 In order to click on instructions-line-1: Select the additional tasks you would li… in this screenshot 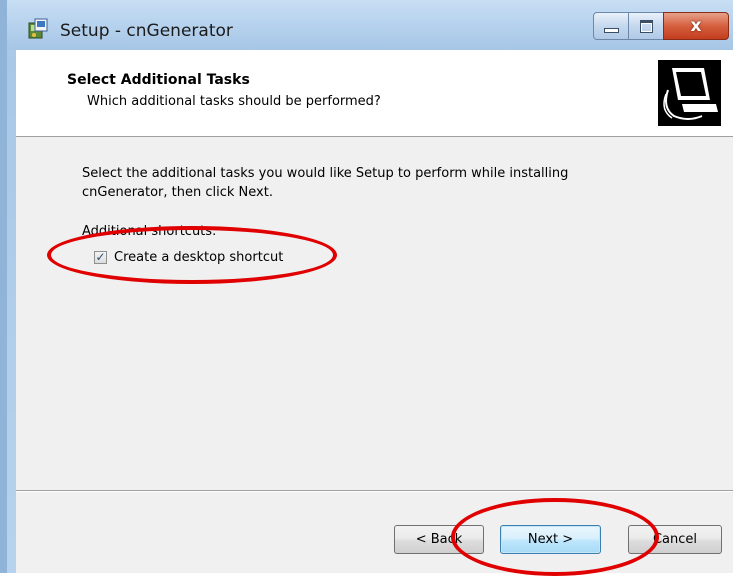, I will do `click(325, 173)`.